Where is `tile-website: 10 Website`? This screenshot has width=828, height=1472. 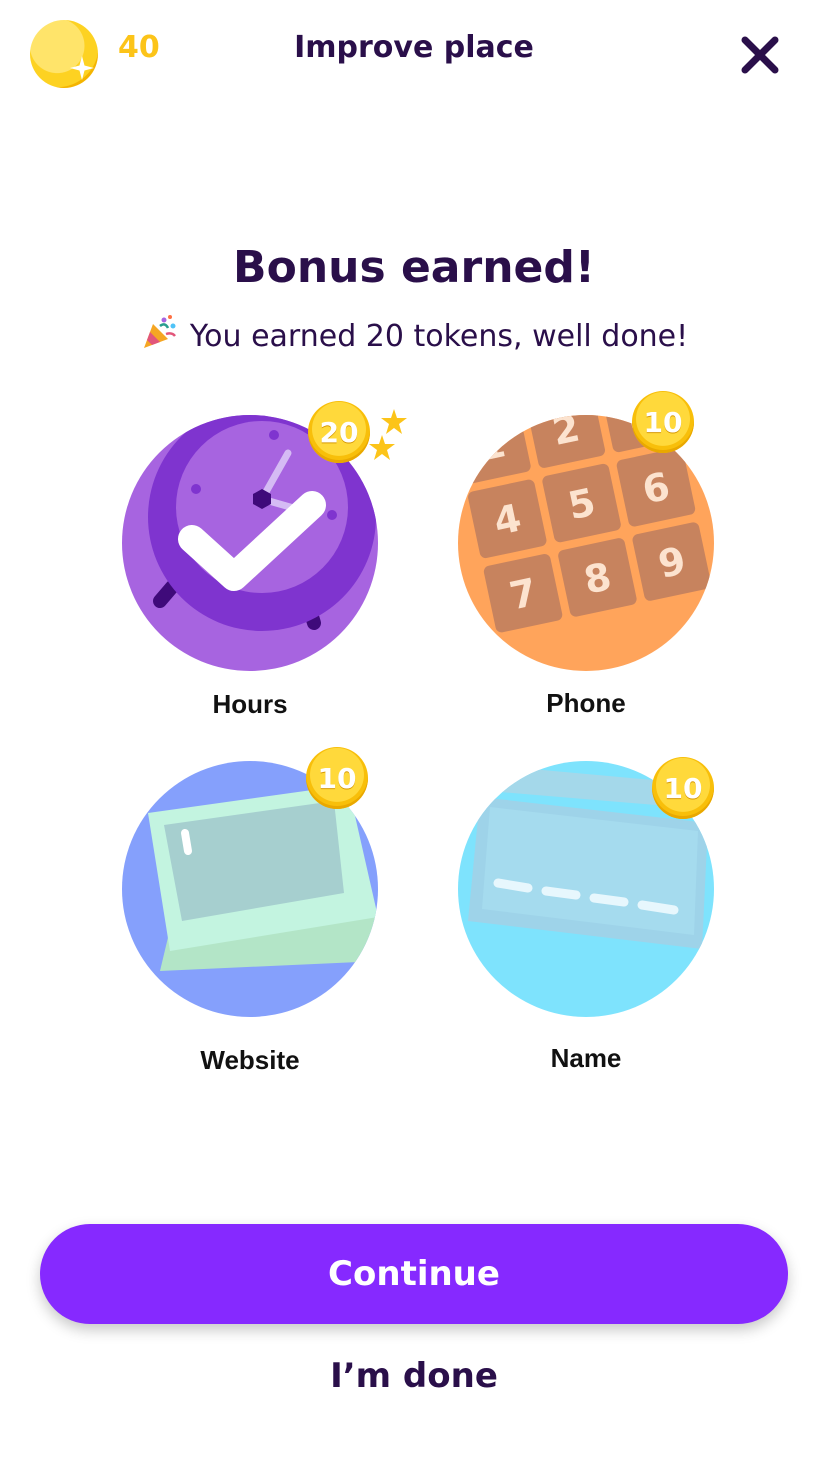
tile-website: 10 Website is located at coordinates (252, 919).